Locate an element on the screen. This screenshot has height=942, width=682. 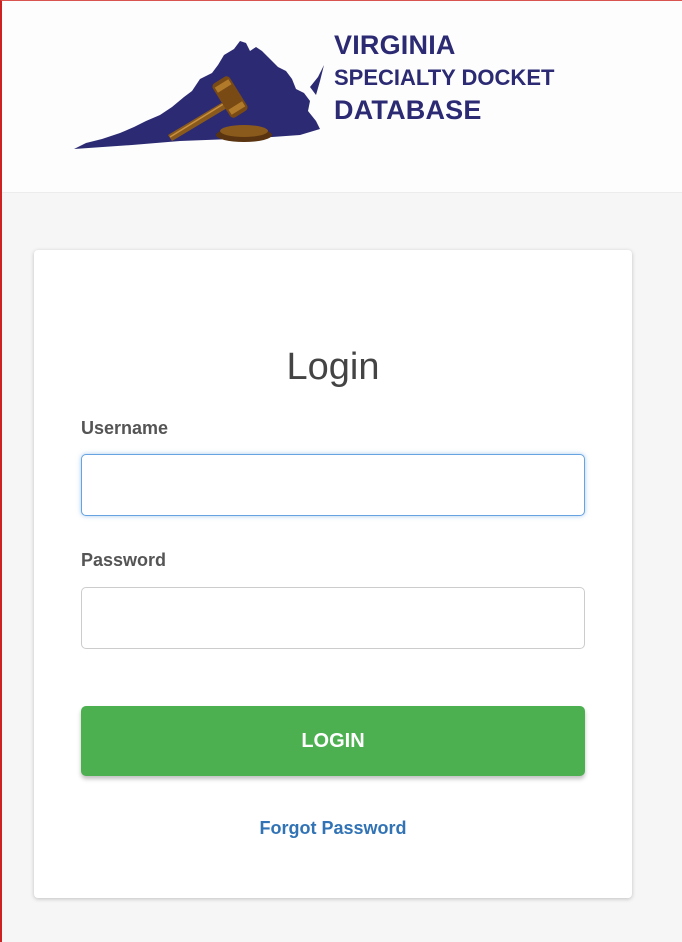
username-label: Username is located at coordinates (125, 428).